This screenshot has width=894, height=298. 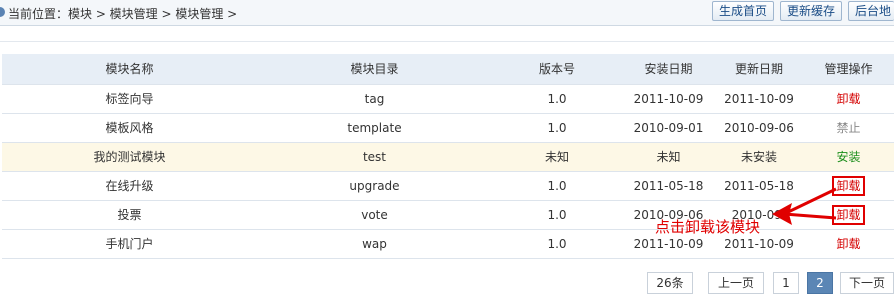 What do you see at coordinates (759, 157) in the screenshot?
I see `module-update-date: 未安装` at bounding box center [759, 157].